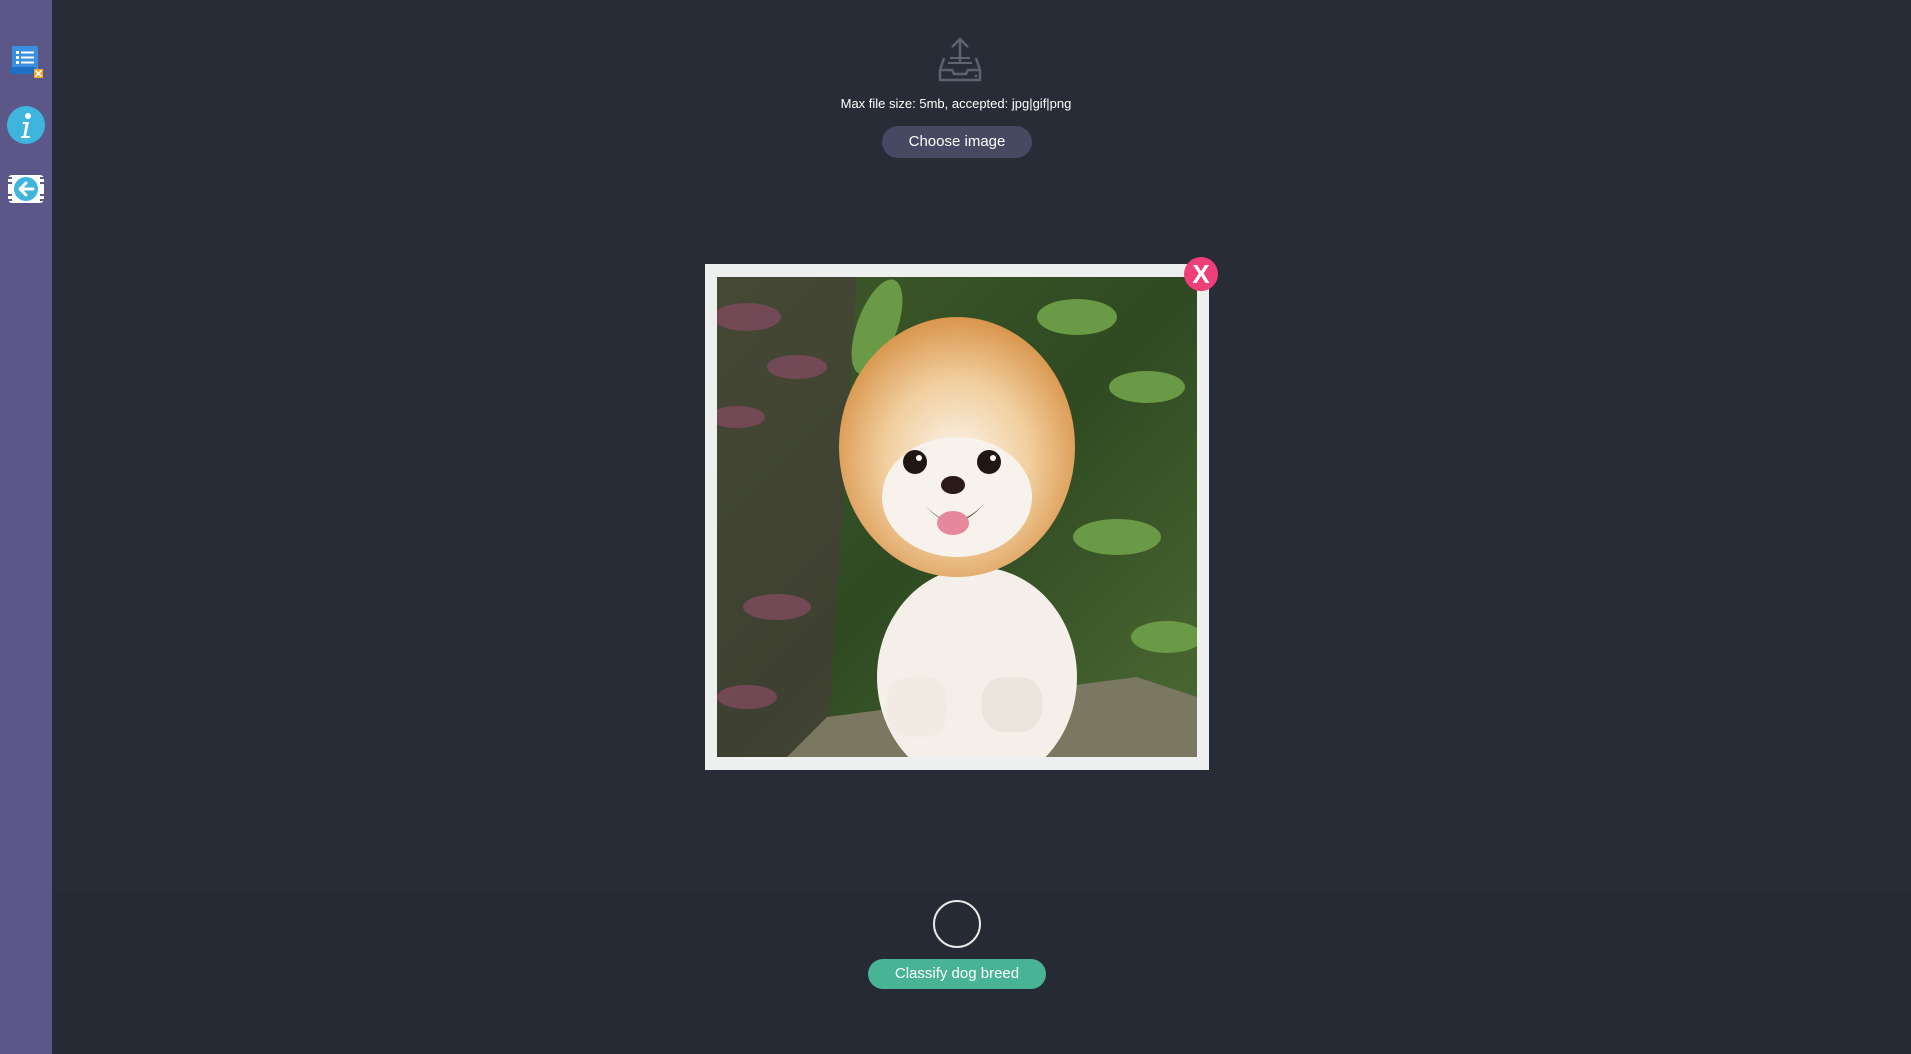 This screenshot has width=1911, height=1054. Describe the element at coordinates (26, 527) in the screenshot. I see `sidebar` at that location.